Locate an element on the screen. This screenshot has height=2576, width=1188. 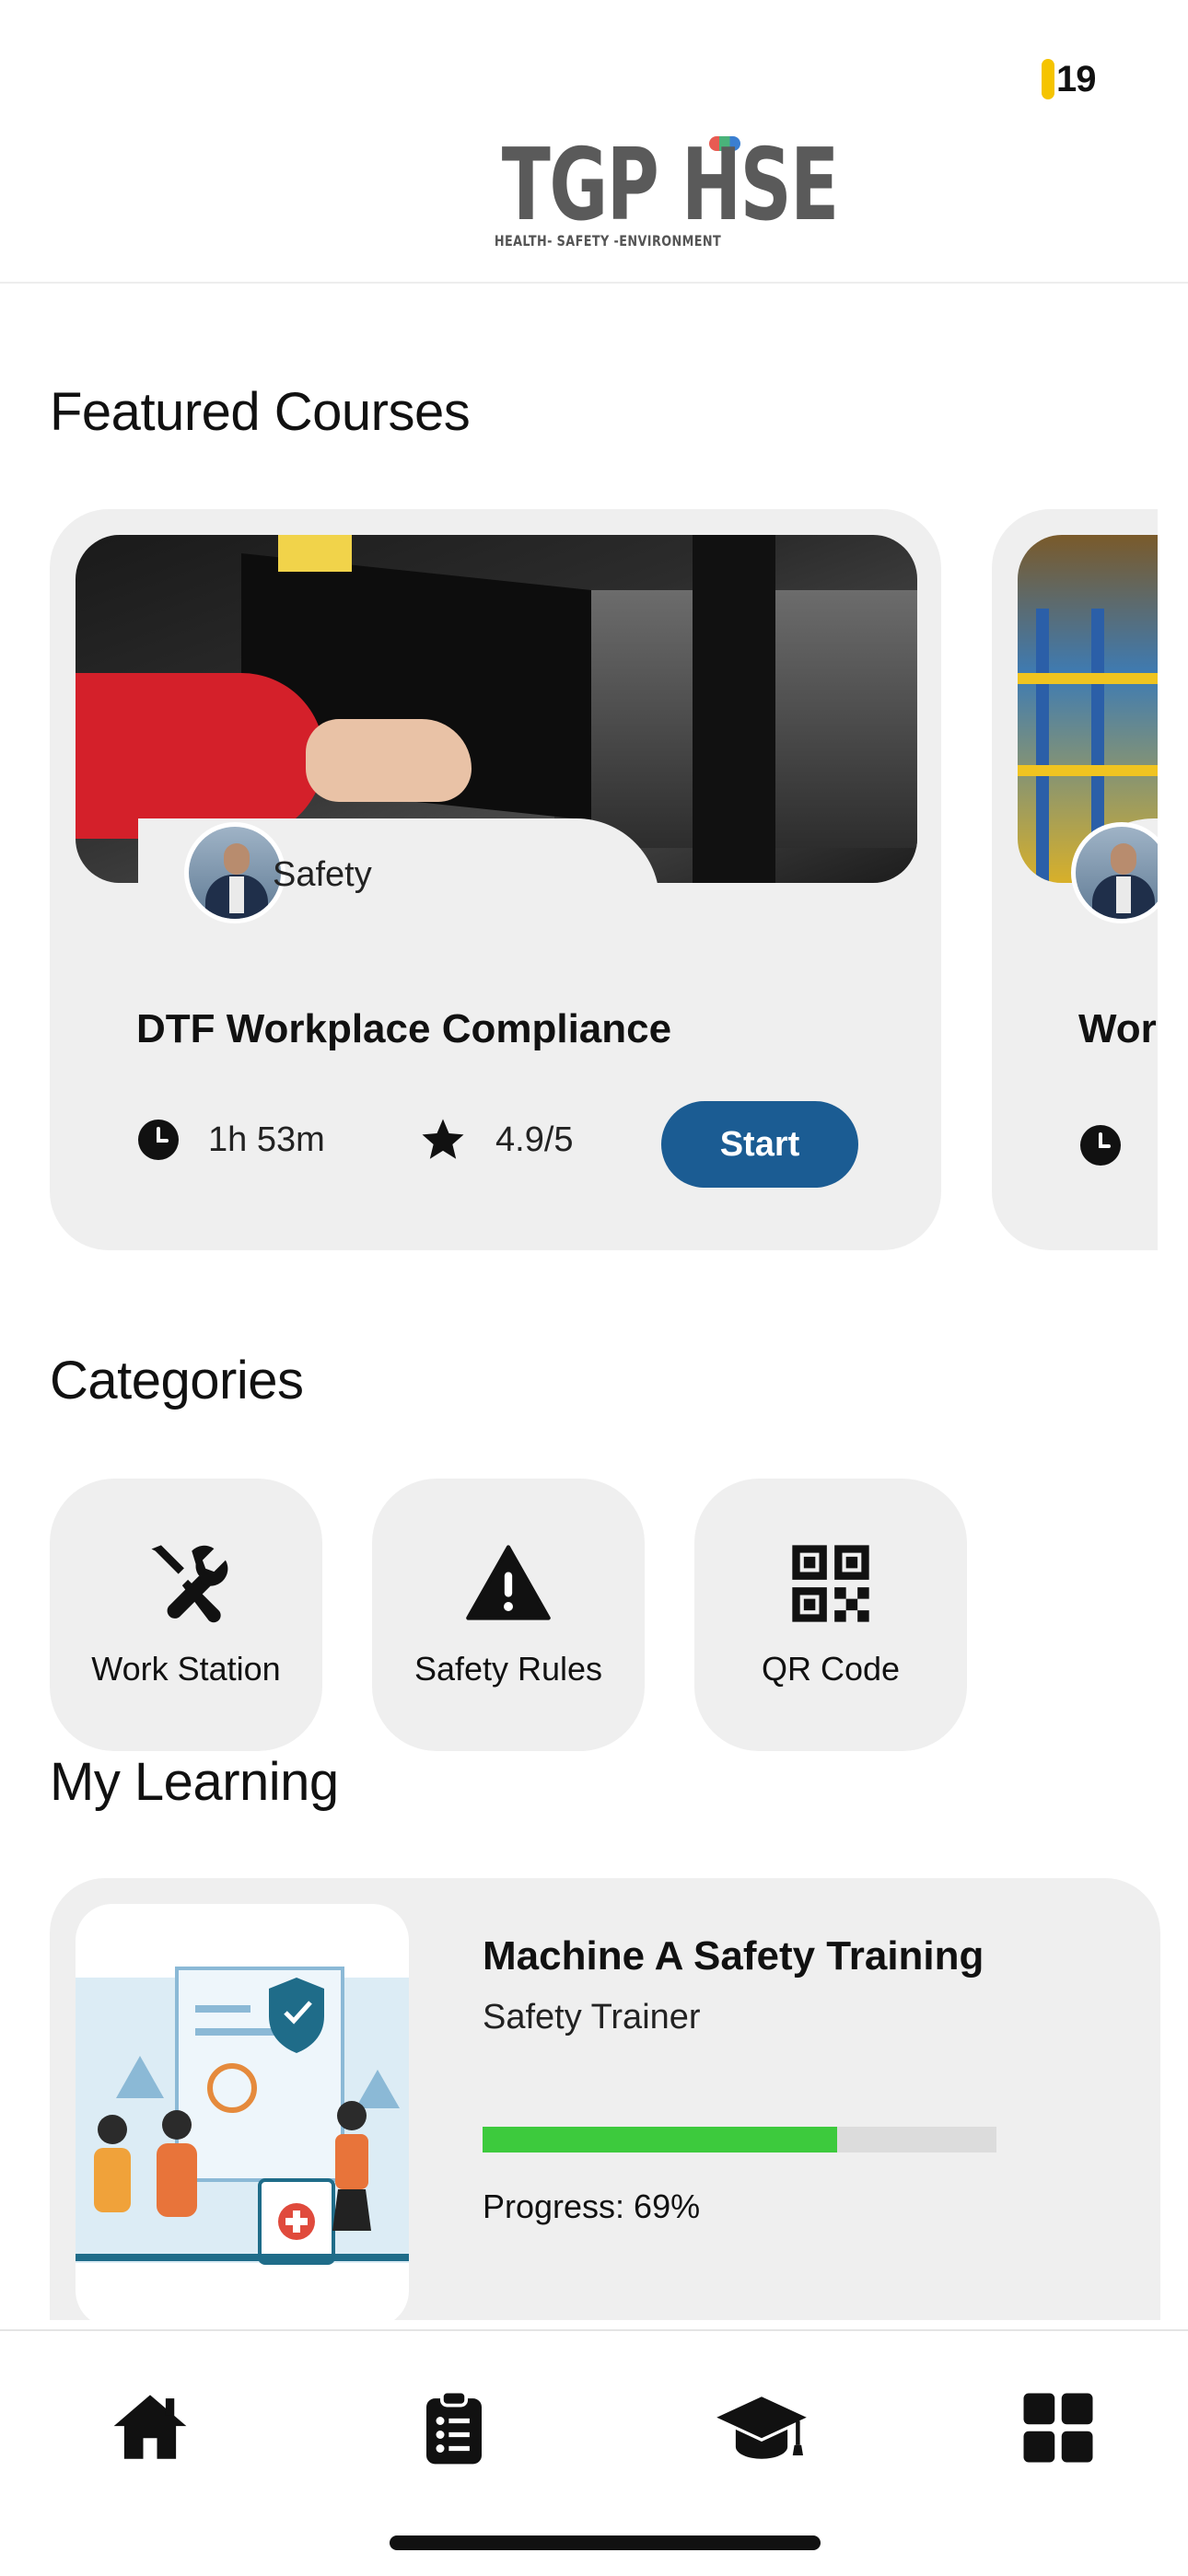
course-title-2: Worl is located at coordinates (1118, 1028).